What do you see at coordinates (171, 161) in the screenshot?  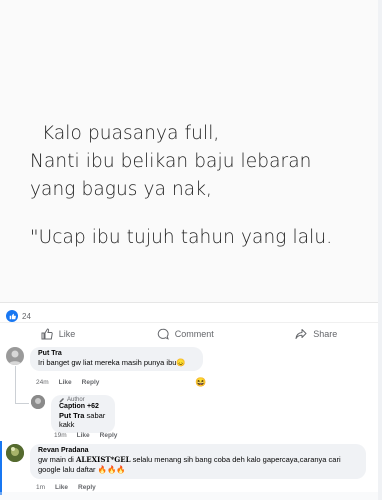 I see `quote-line-2: Nanti ibu belikan baju lebaran` at bounding box center [171, 161].